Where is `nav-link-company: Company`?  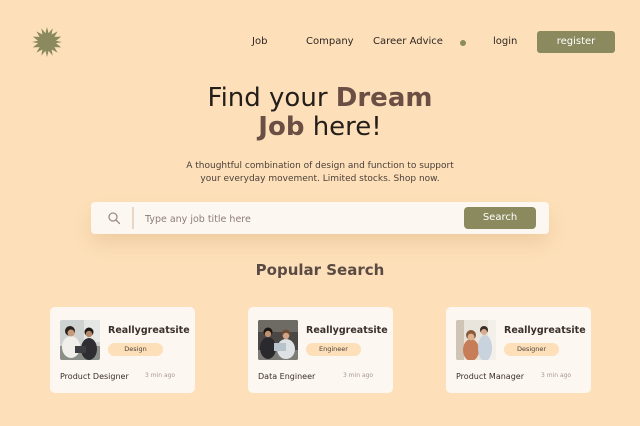
nav-link-company: Company is located at coordinates (330, 41).